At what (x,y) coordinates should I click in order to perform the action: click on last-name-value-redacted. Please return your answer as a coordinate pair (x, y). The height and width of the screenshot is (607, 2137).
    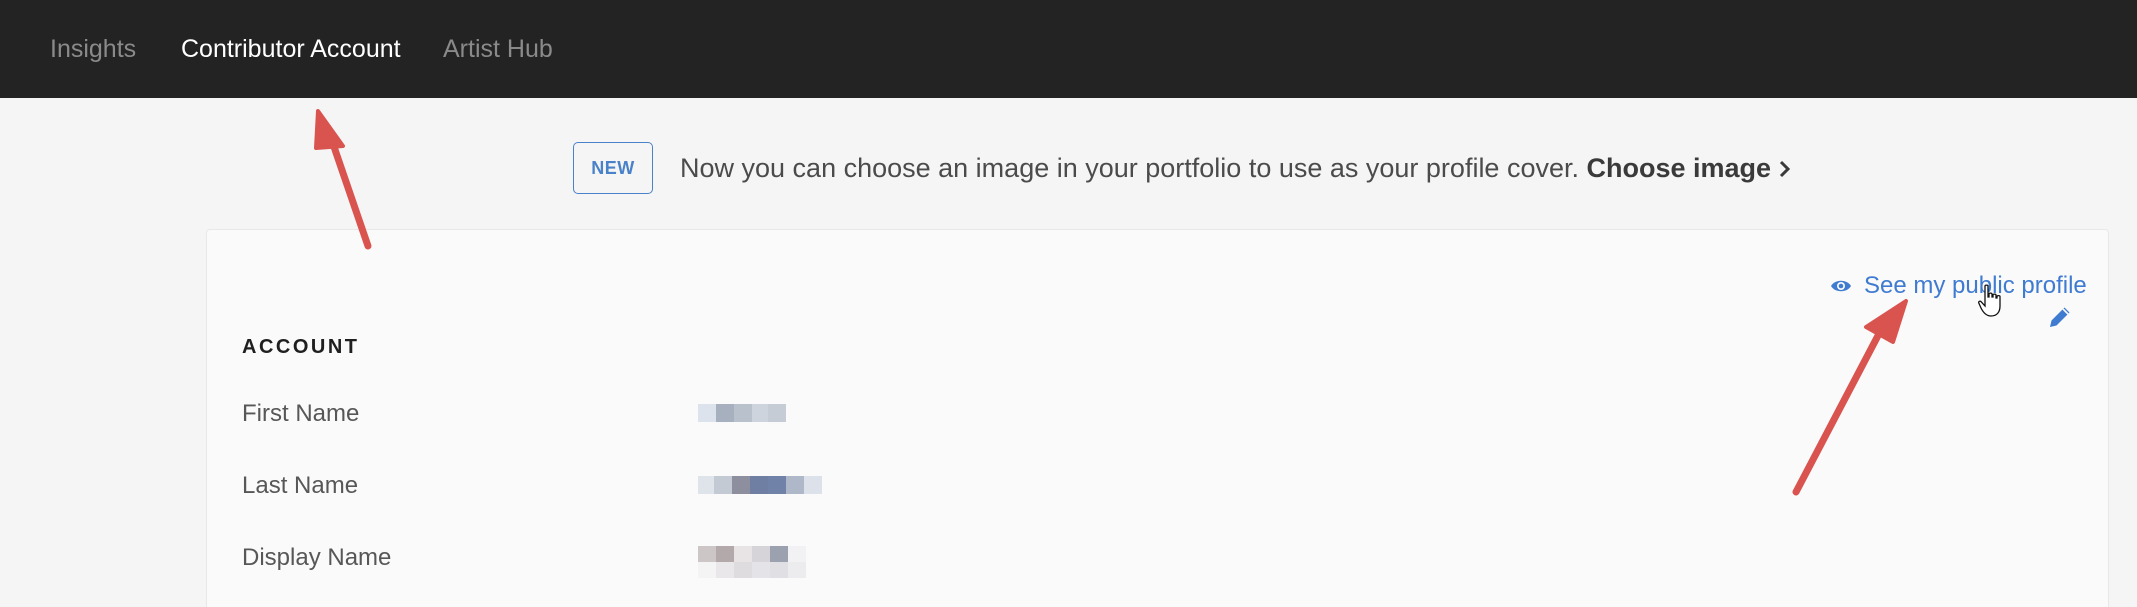
    Looking at the image, I should click on (760, 485).